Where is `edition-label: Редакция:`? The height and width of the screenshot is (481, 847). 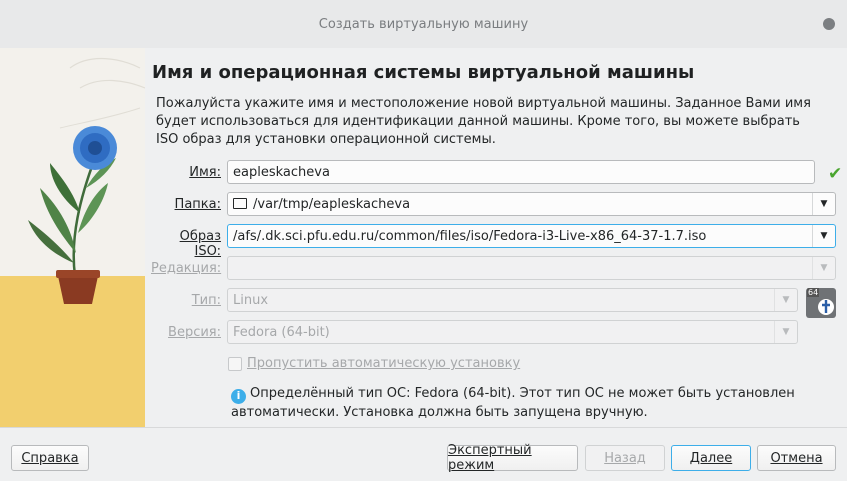 edition-label: Редакция: is located at coordinates (186, 268).